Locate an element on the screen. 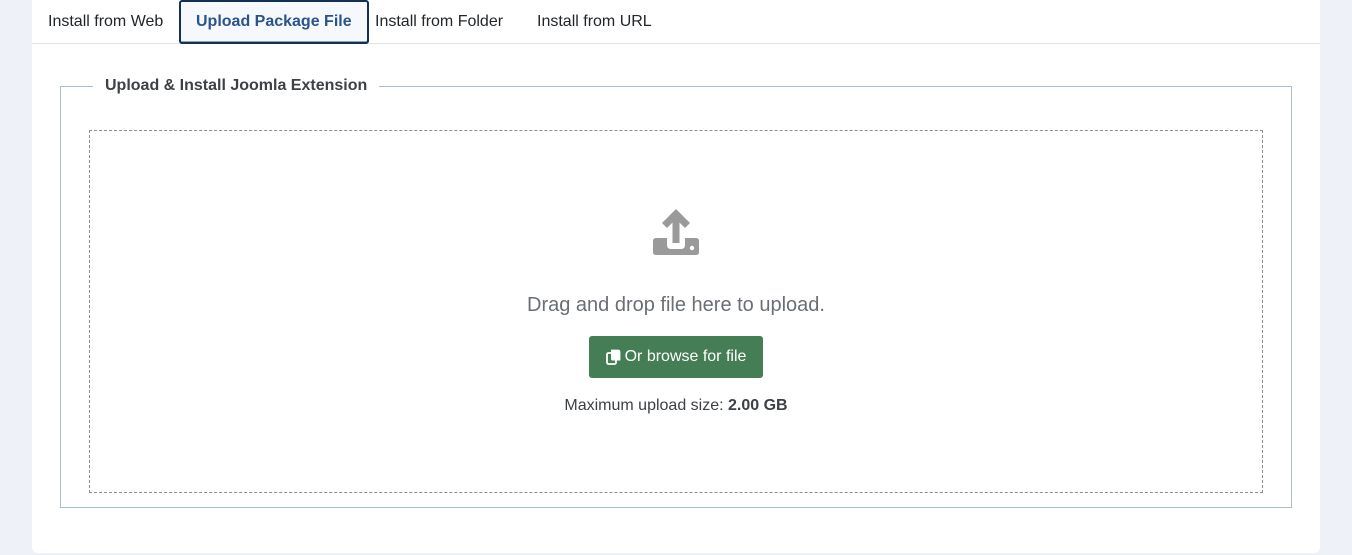 Image resolution: width=1352 pixels, height=555 pixels. browse-file-button: Or browse for file is located at coordinates (676, 357).